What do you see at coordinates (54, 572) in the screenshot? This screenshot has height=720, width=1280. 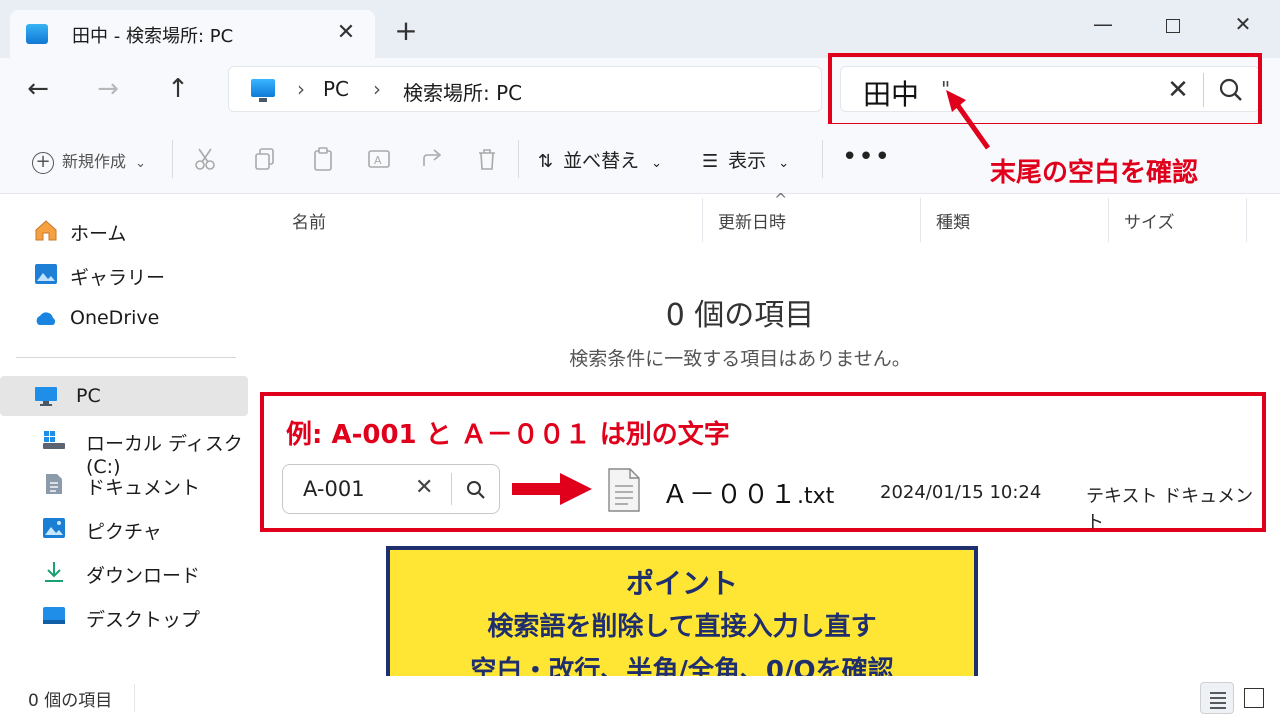 I see `downloads-icon` at bounding box center [54, 572].